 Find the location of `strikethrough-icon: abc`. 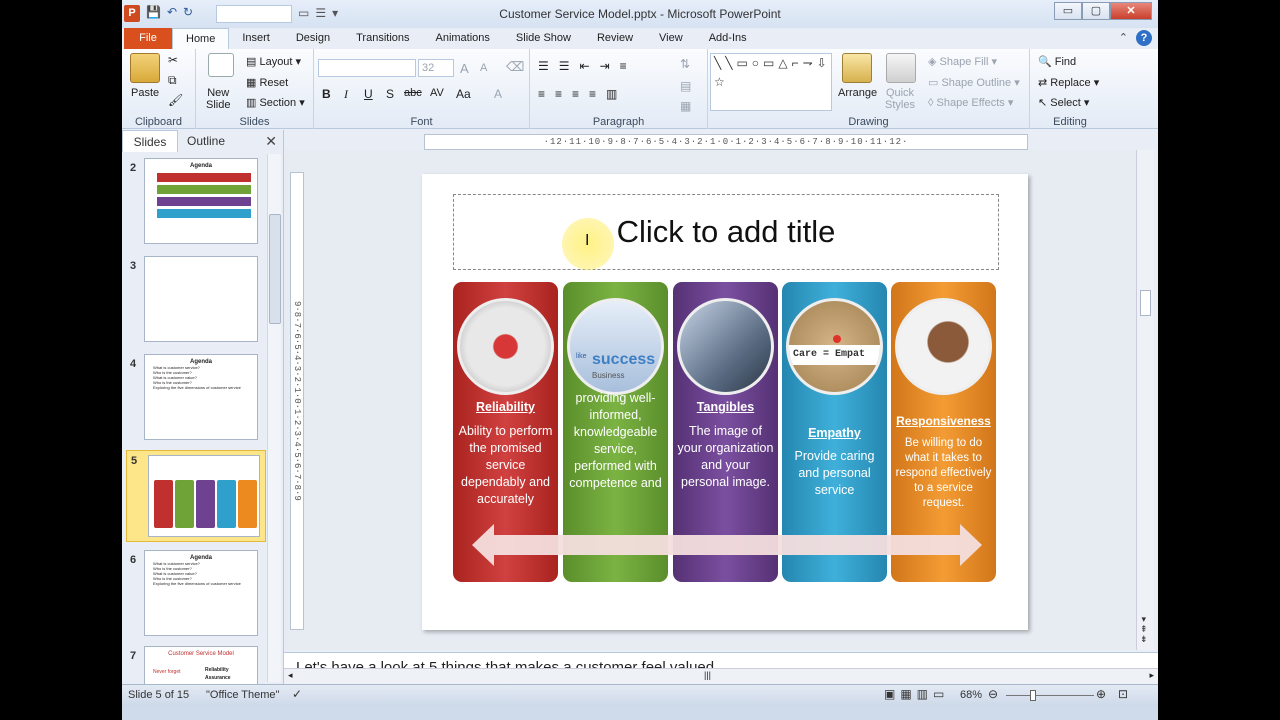

strikethrough-icon: abc is located at coordinates (413, 93).